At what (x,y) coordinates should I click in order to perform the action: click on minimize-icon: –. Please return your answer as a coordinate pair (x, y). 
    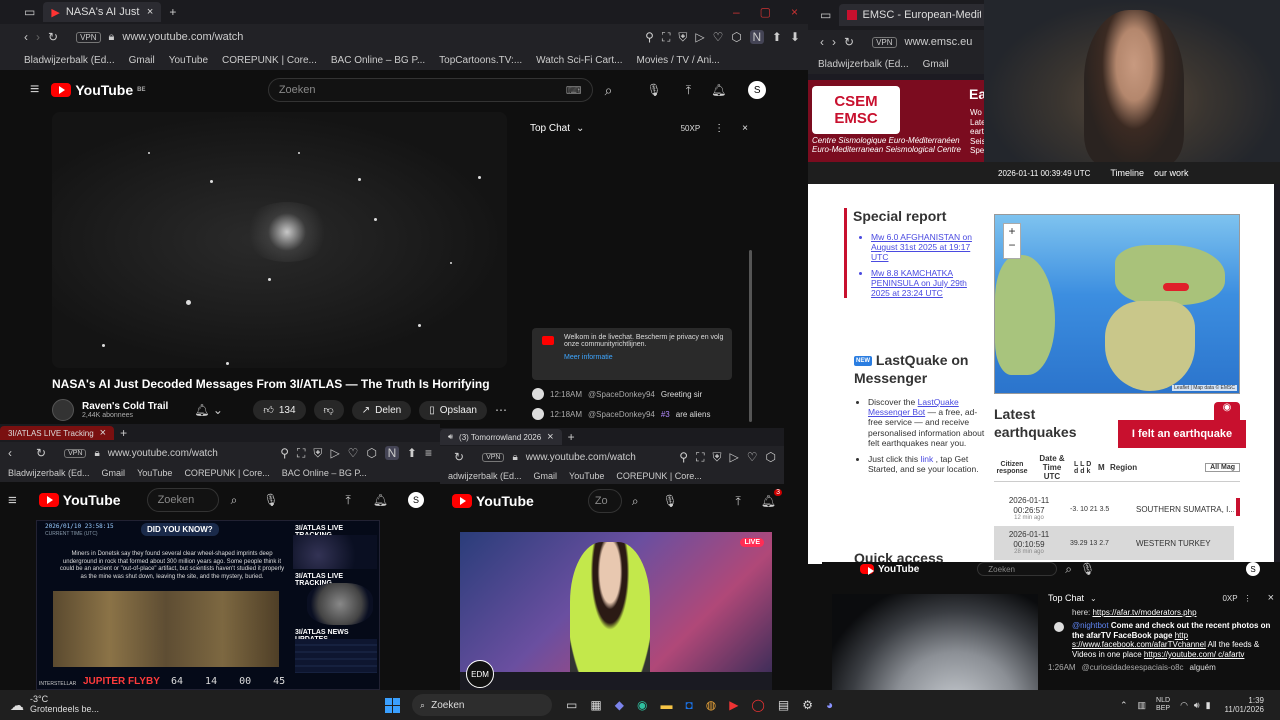
    Looking at the image, I should click on (736, 12).